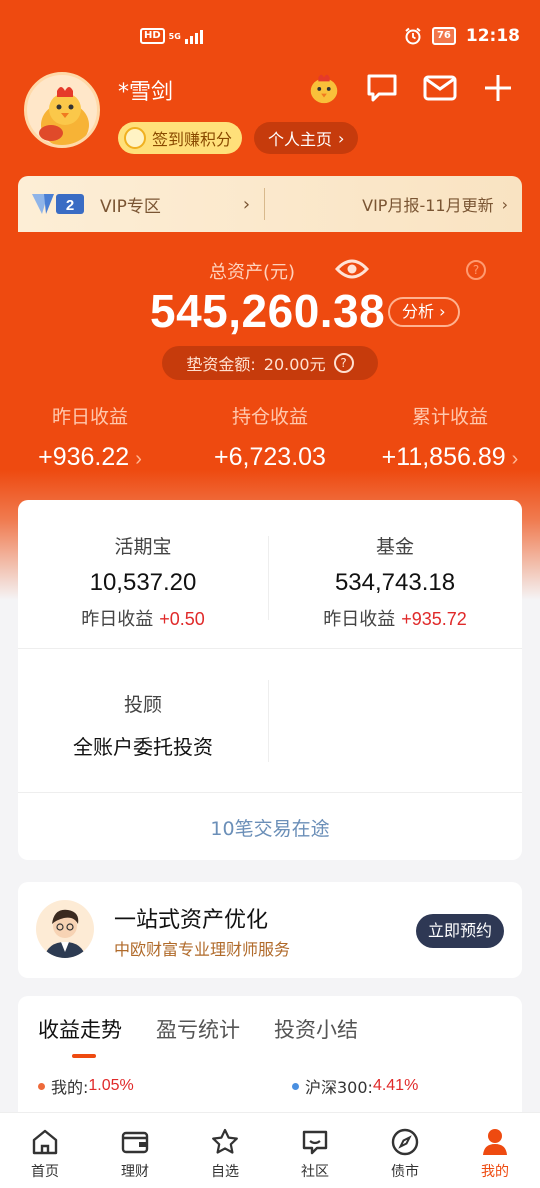 This screenshot has width=540, height=1188. Describe the element at coordinates (111, 1085) in the screenshot. I see `legend-value: 1.05%` at that location.